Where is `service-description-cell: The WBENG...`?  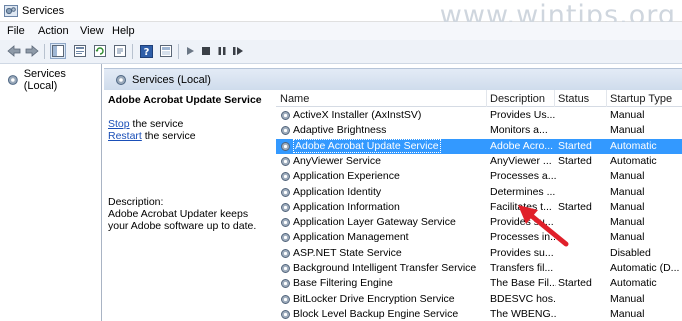
service-description-cell: The WBENG... is located at coordinates (523, 313).